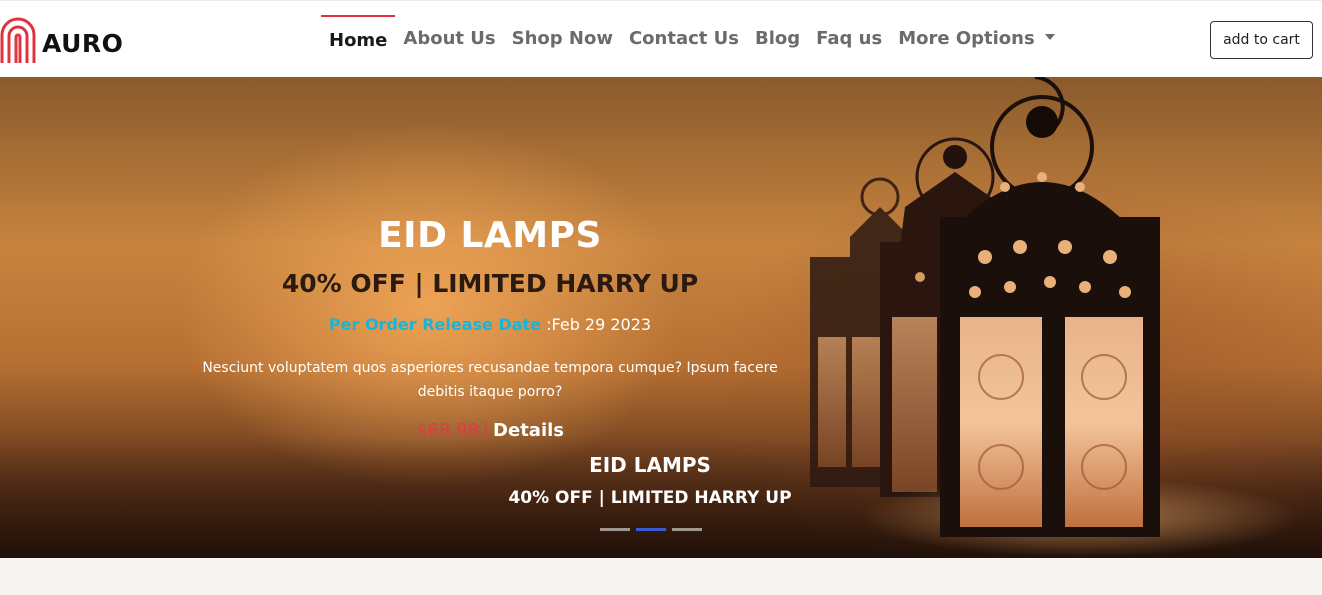  I want to click on add-to-cart-button: add to cart, so click(1261, 40).